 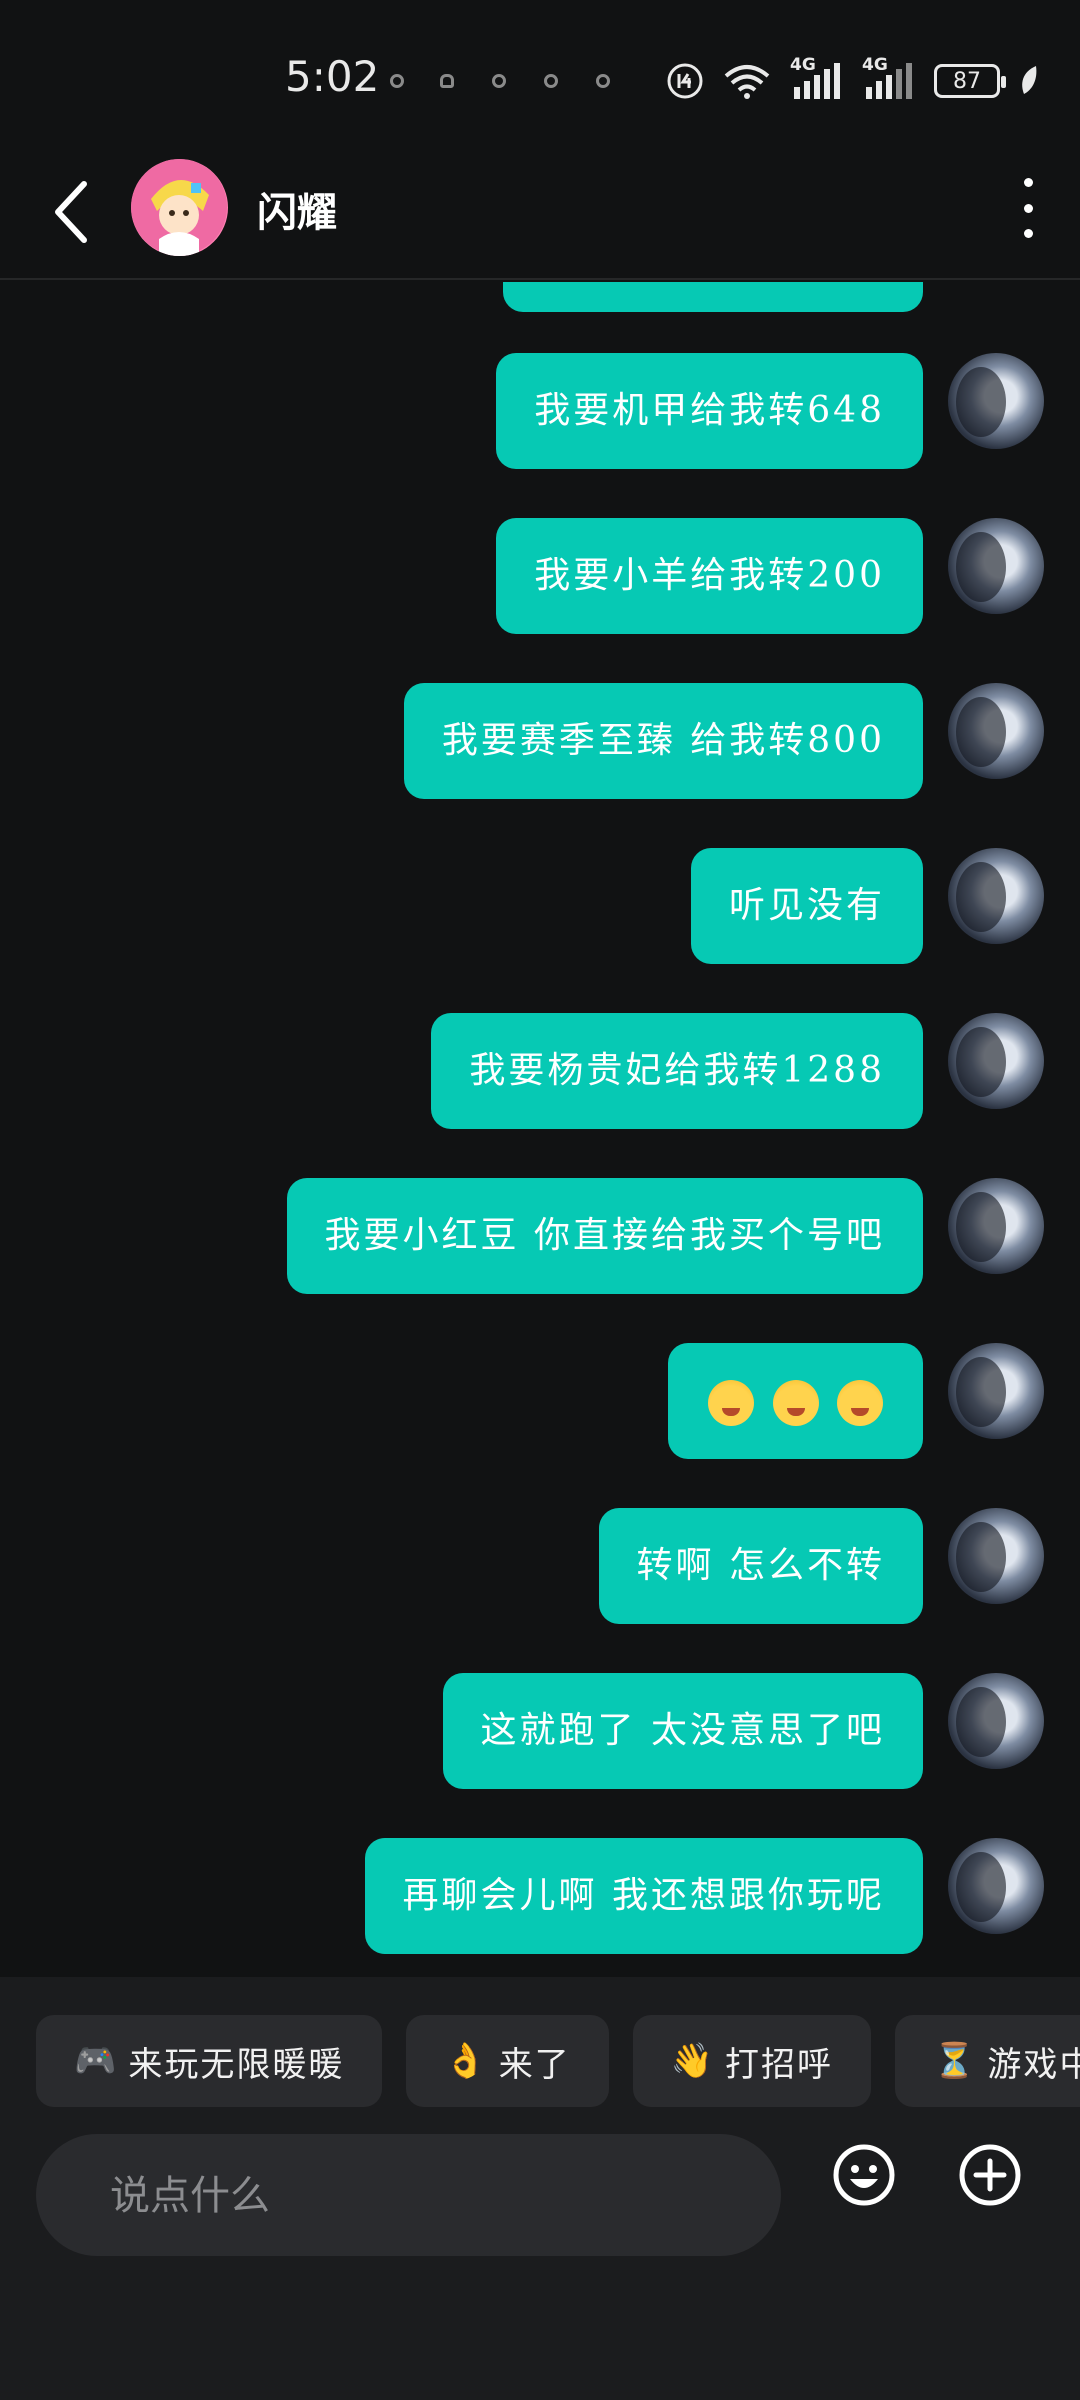 What do you see at coordinates (540, 75) in the screenshot?
I see `status-bar: 5:02 4G 4G 87` at bounding box center [540, 75].